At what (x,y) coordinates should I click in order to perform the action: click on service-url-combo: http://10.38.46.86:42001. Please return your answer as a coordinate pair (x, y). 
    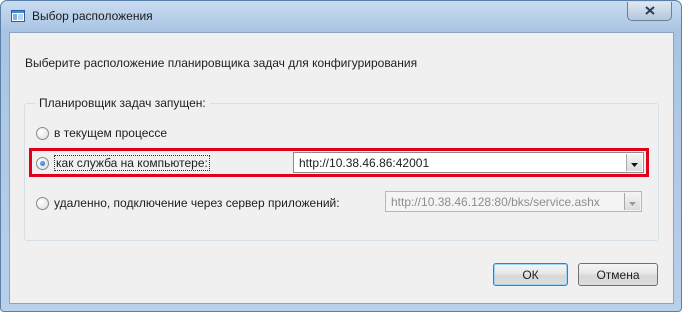
    Looking at the image, I should click on (468, 162).